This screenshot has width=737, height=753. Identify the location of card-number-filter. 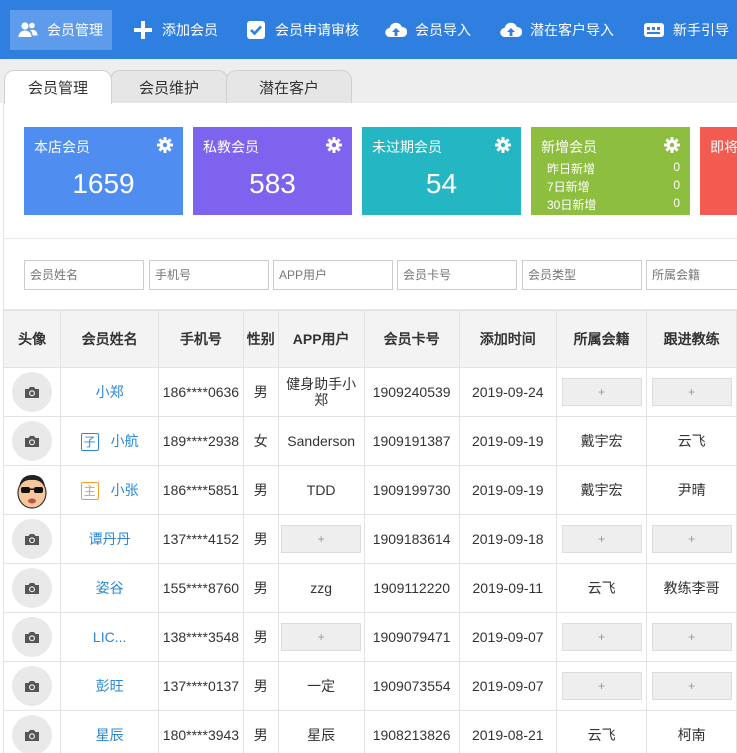
(457, 275).